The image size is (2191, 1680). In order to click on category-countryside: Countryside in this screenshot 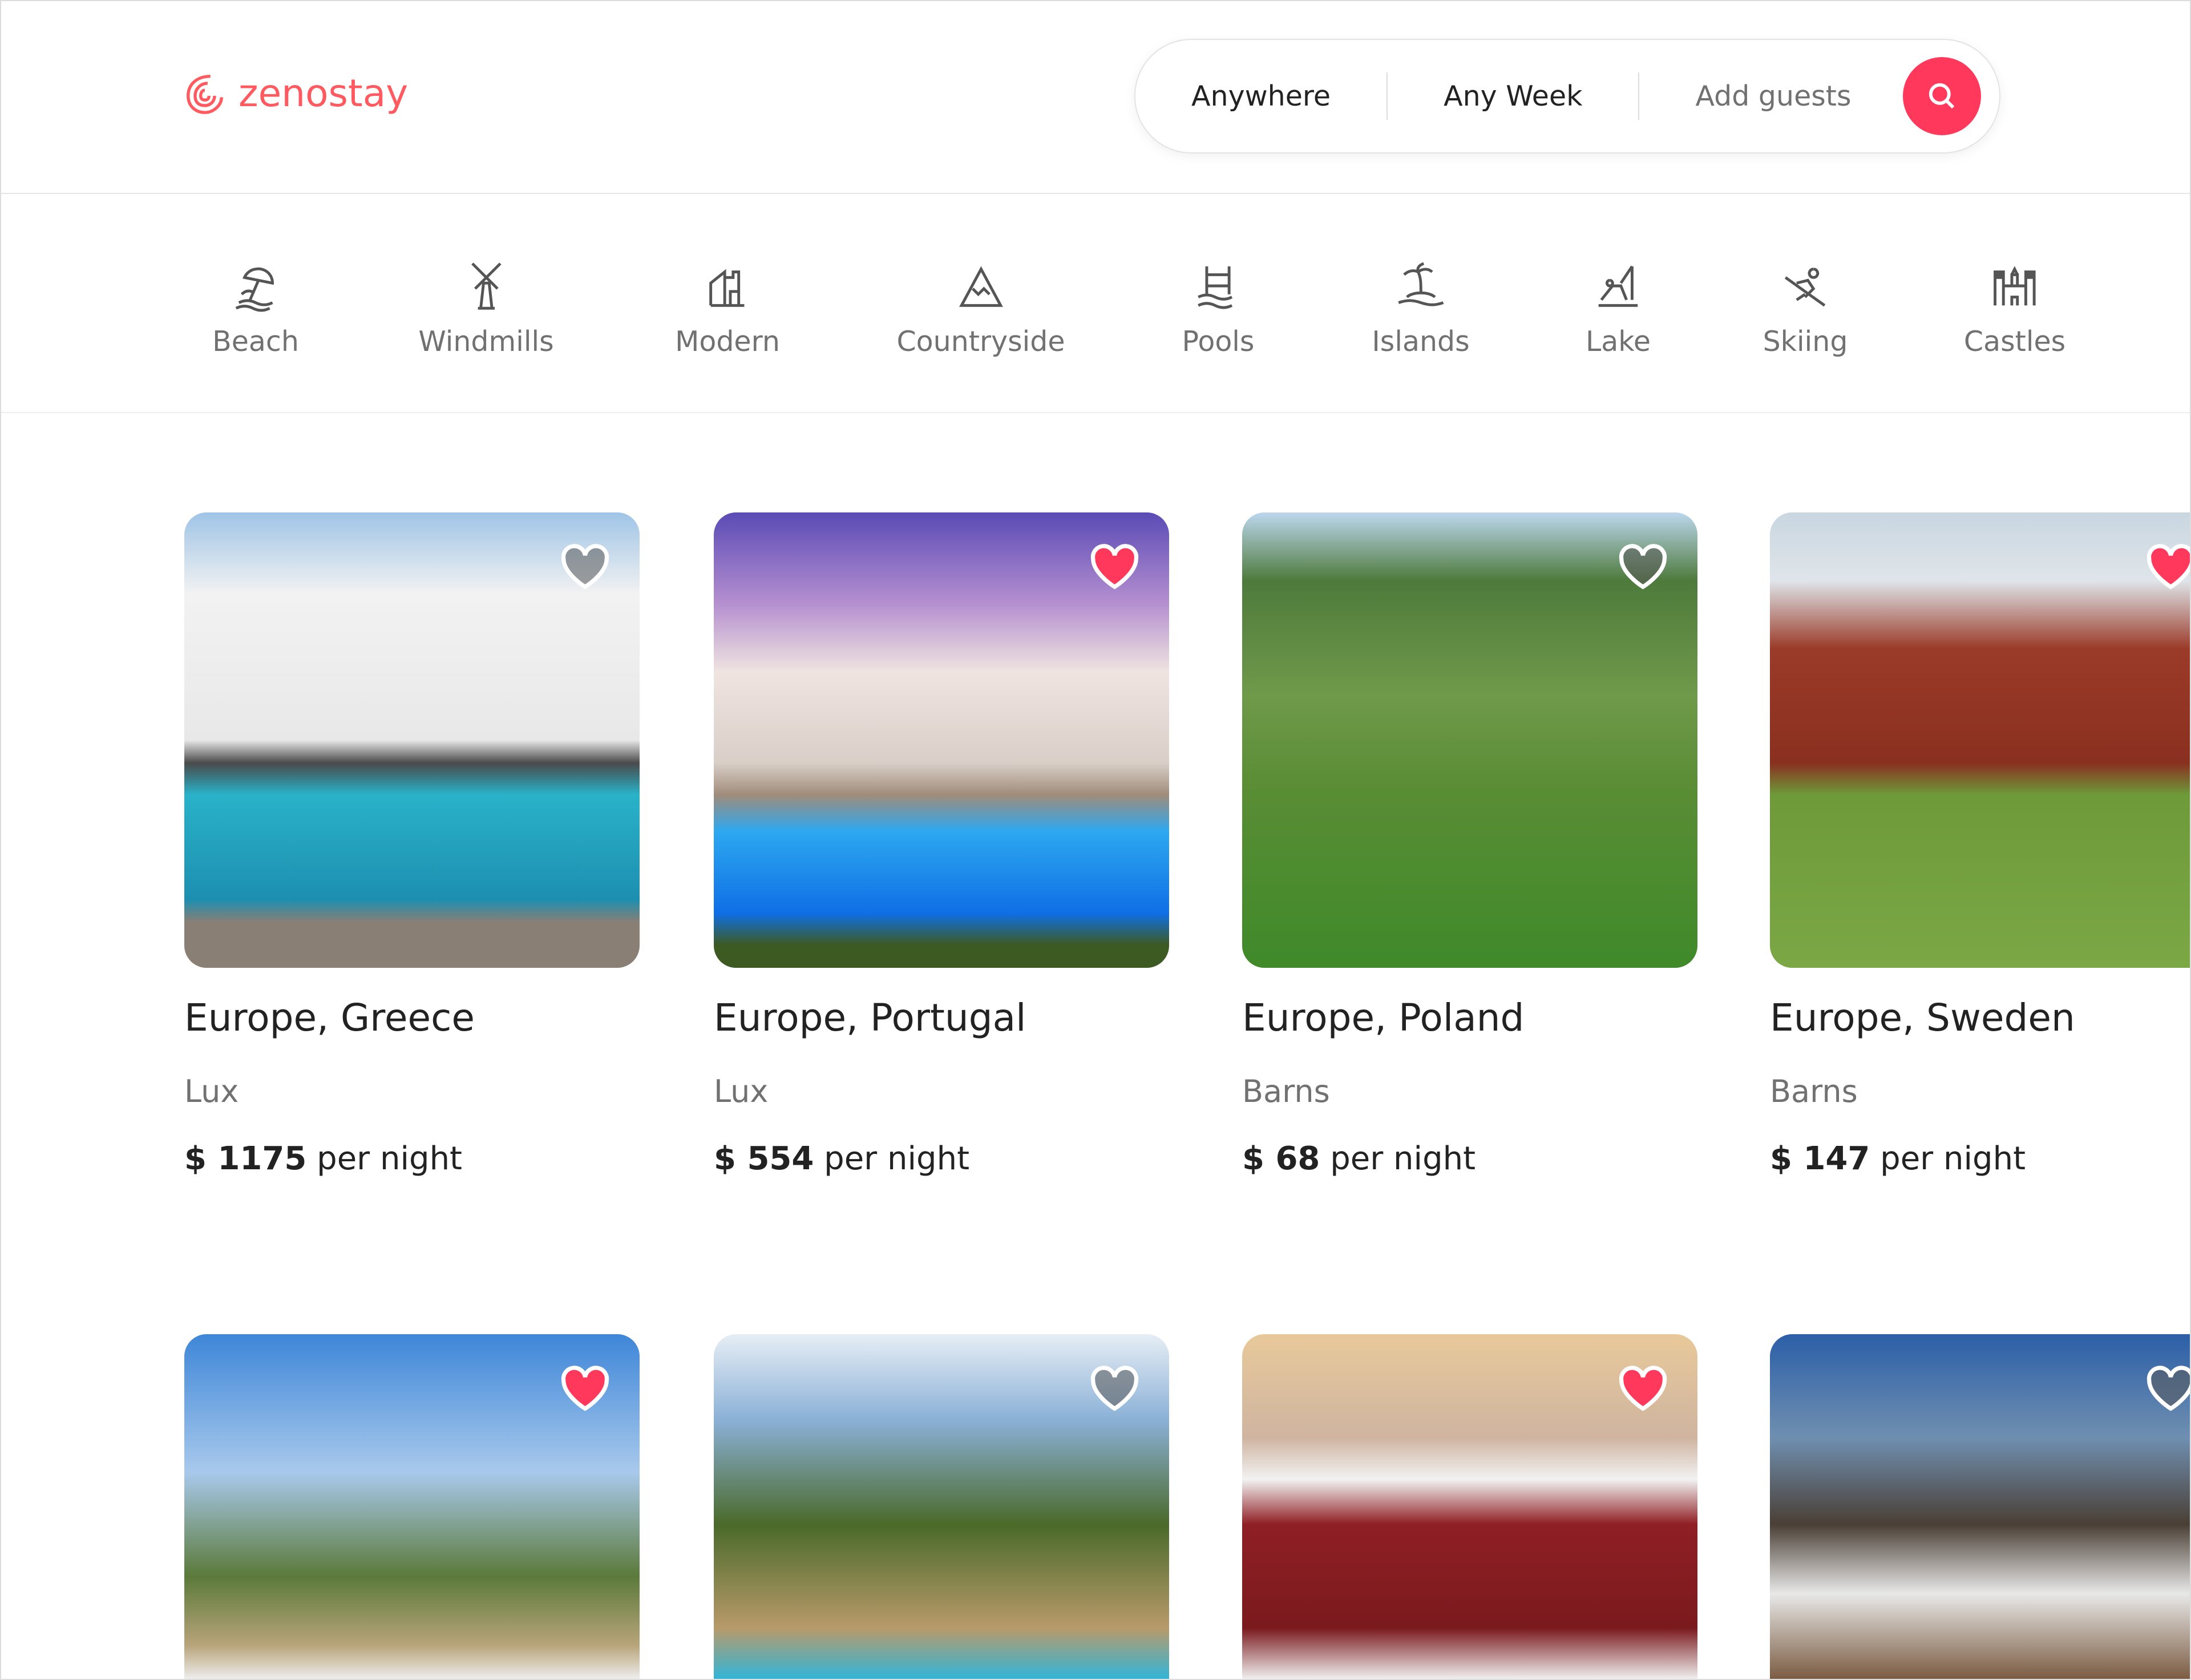, I will do `click(980, 308)`.